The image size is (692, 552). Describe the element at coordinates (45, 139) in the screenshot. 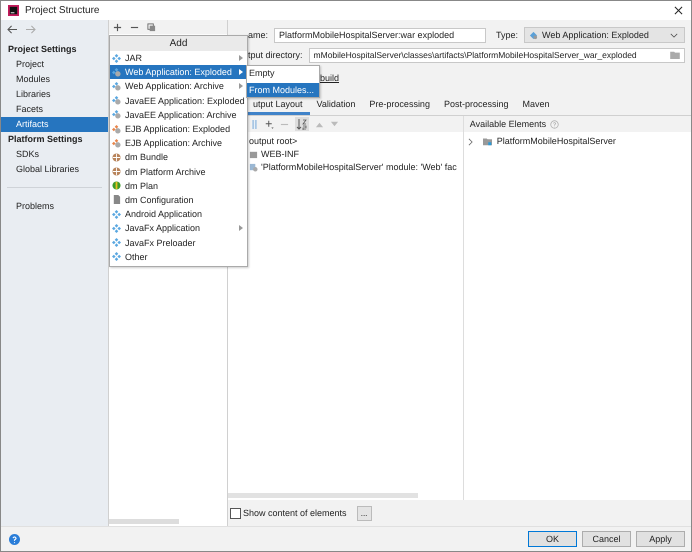

I see `section-heading: Platform Settings` at that location.